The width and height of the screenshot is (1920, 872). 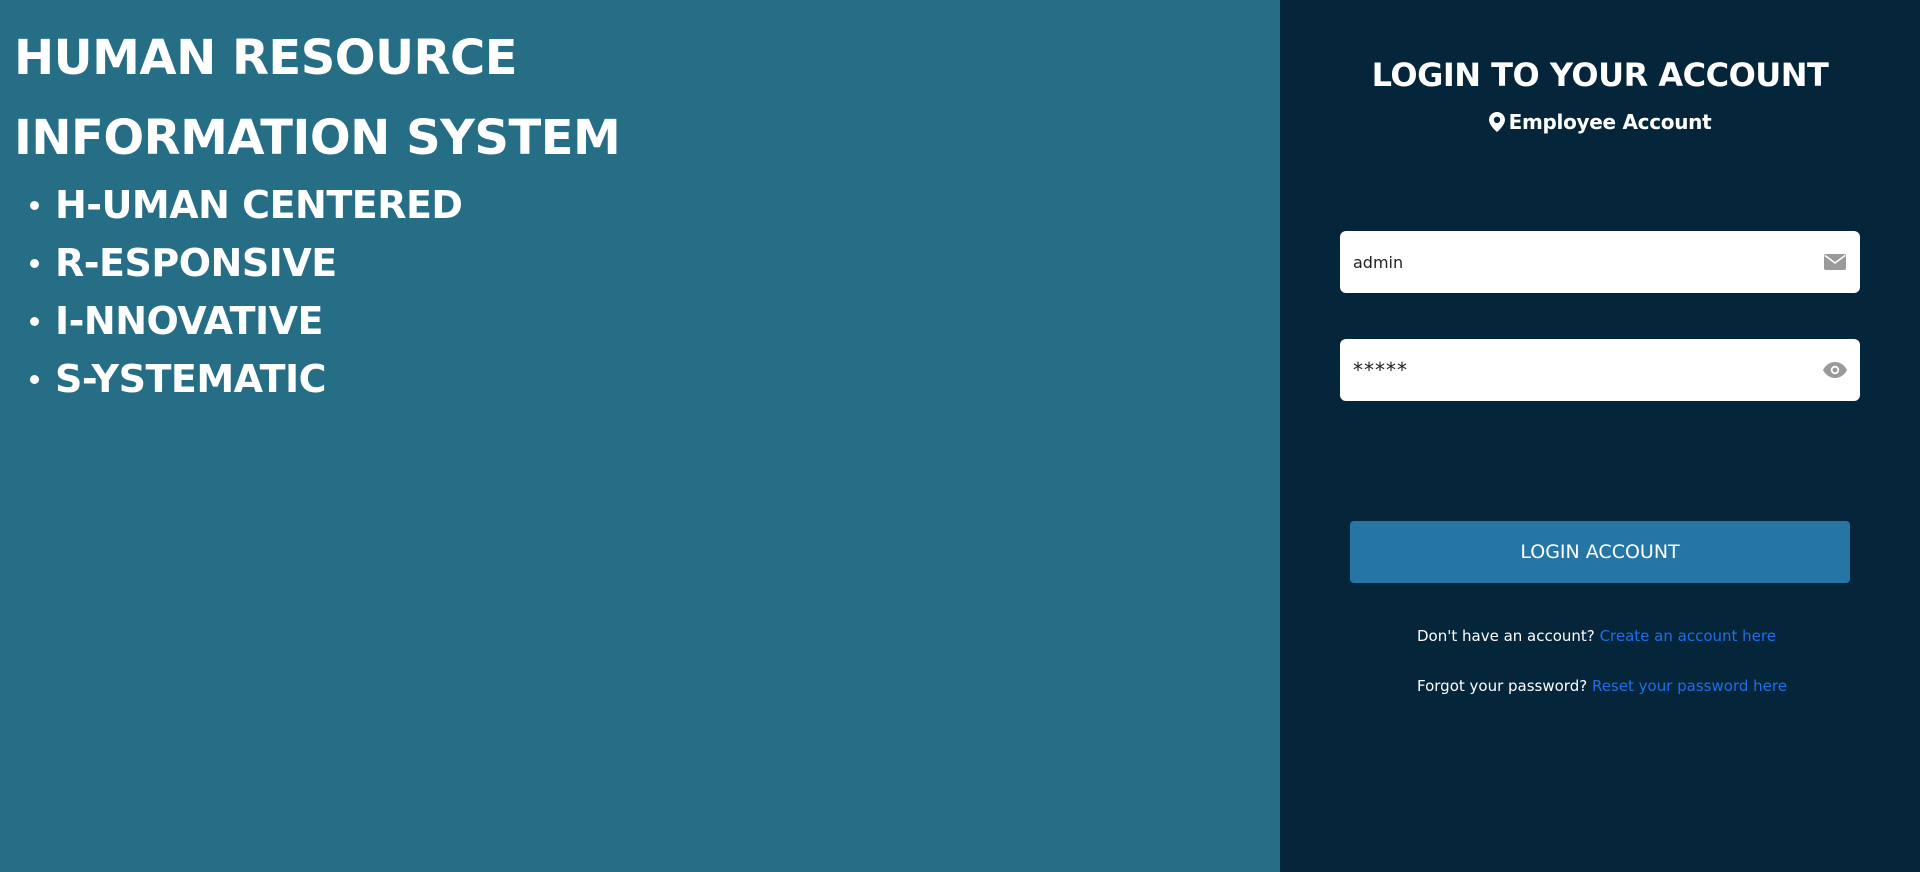 I want to click on envelope-icon, so click(x=1835, y=262).